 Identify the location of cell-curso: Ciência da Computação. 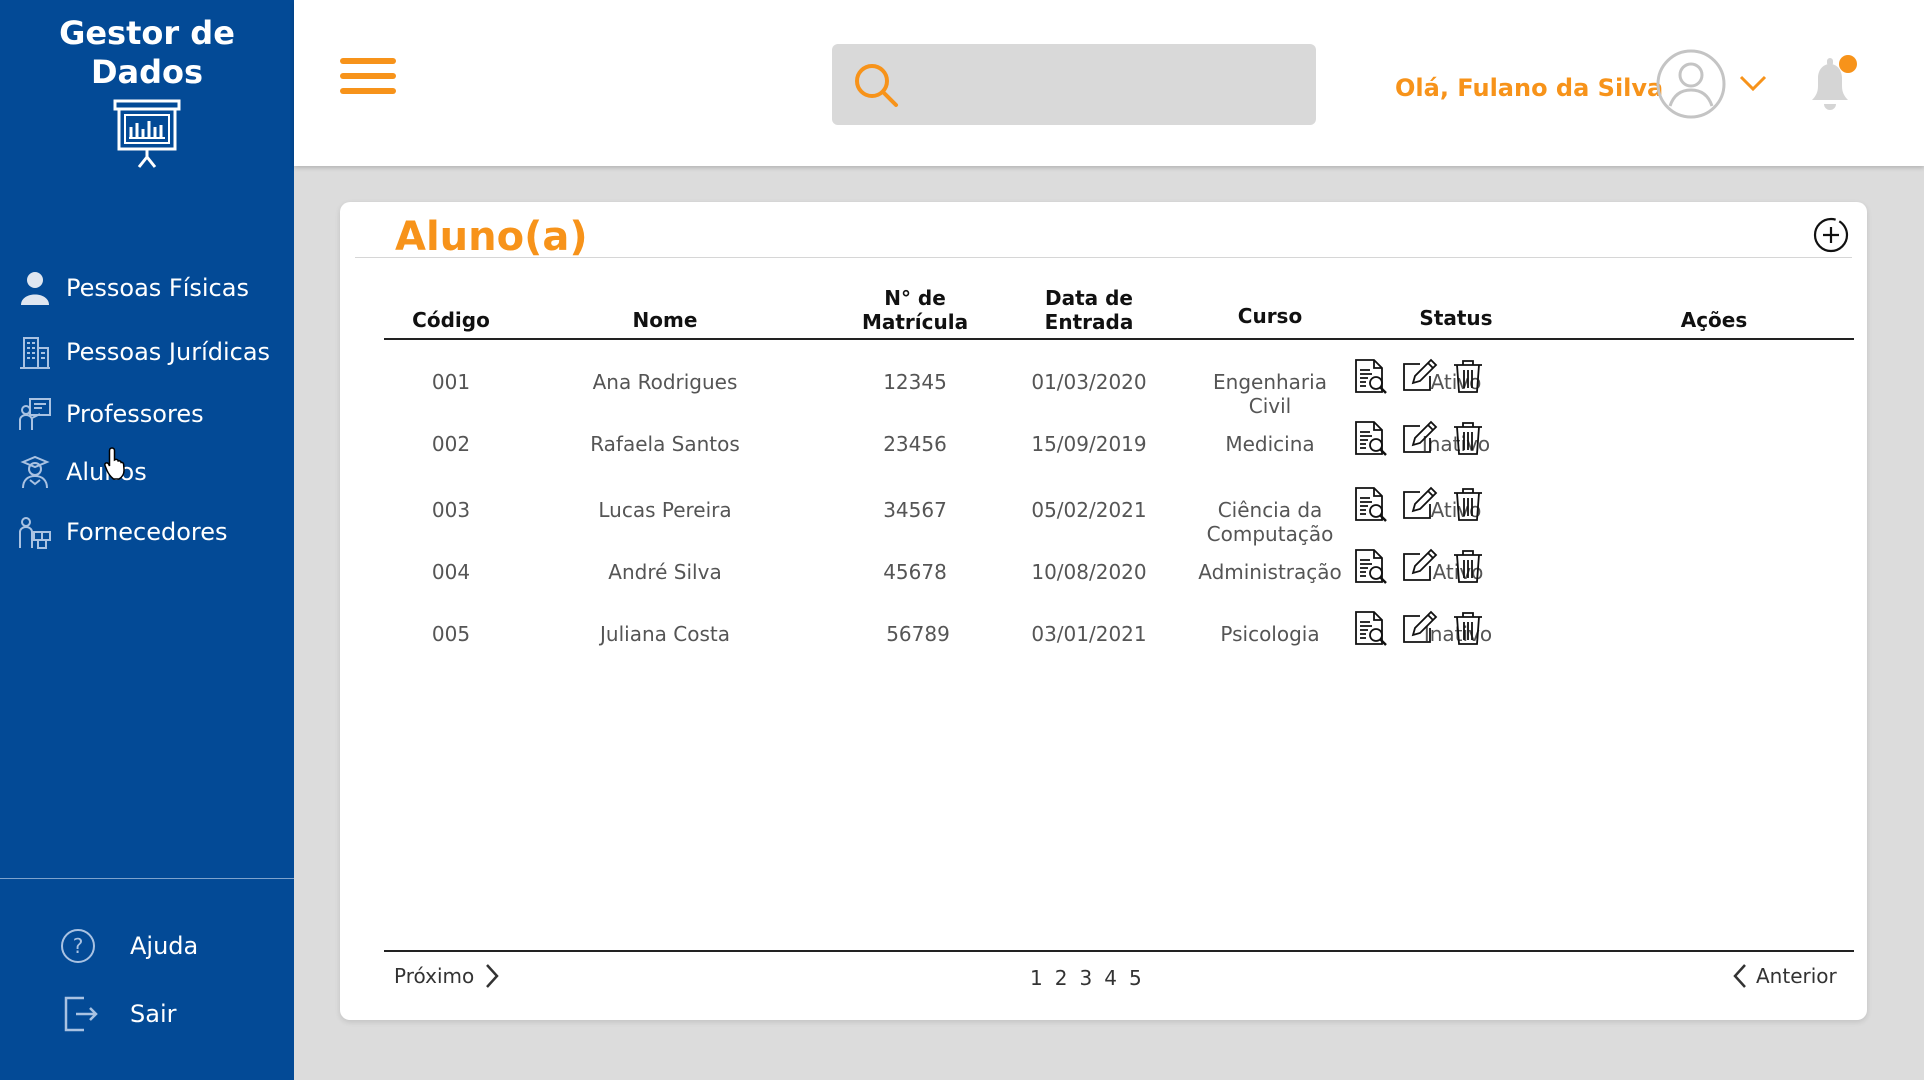
(1270, 522).